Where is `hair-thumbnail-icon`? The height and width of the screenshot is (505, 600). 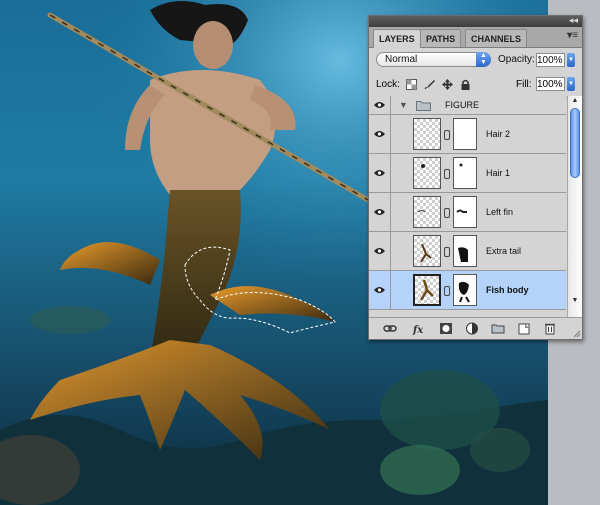
hair-thumbnail-icon is located at coordinates (423, 166).